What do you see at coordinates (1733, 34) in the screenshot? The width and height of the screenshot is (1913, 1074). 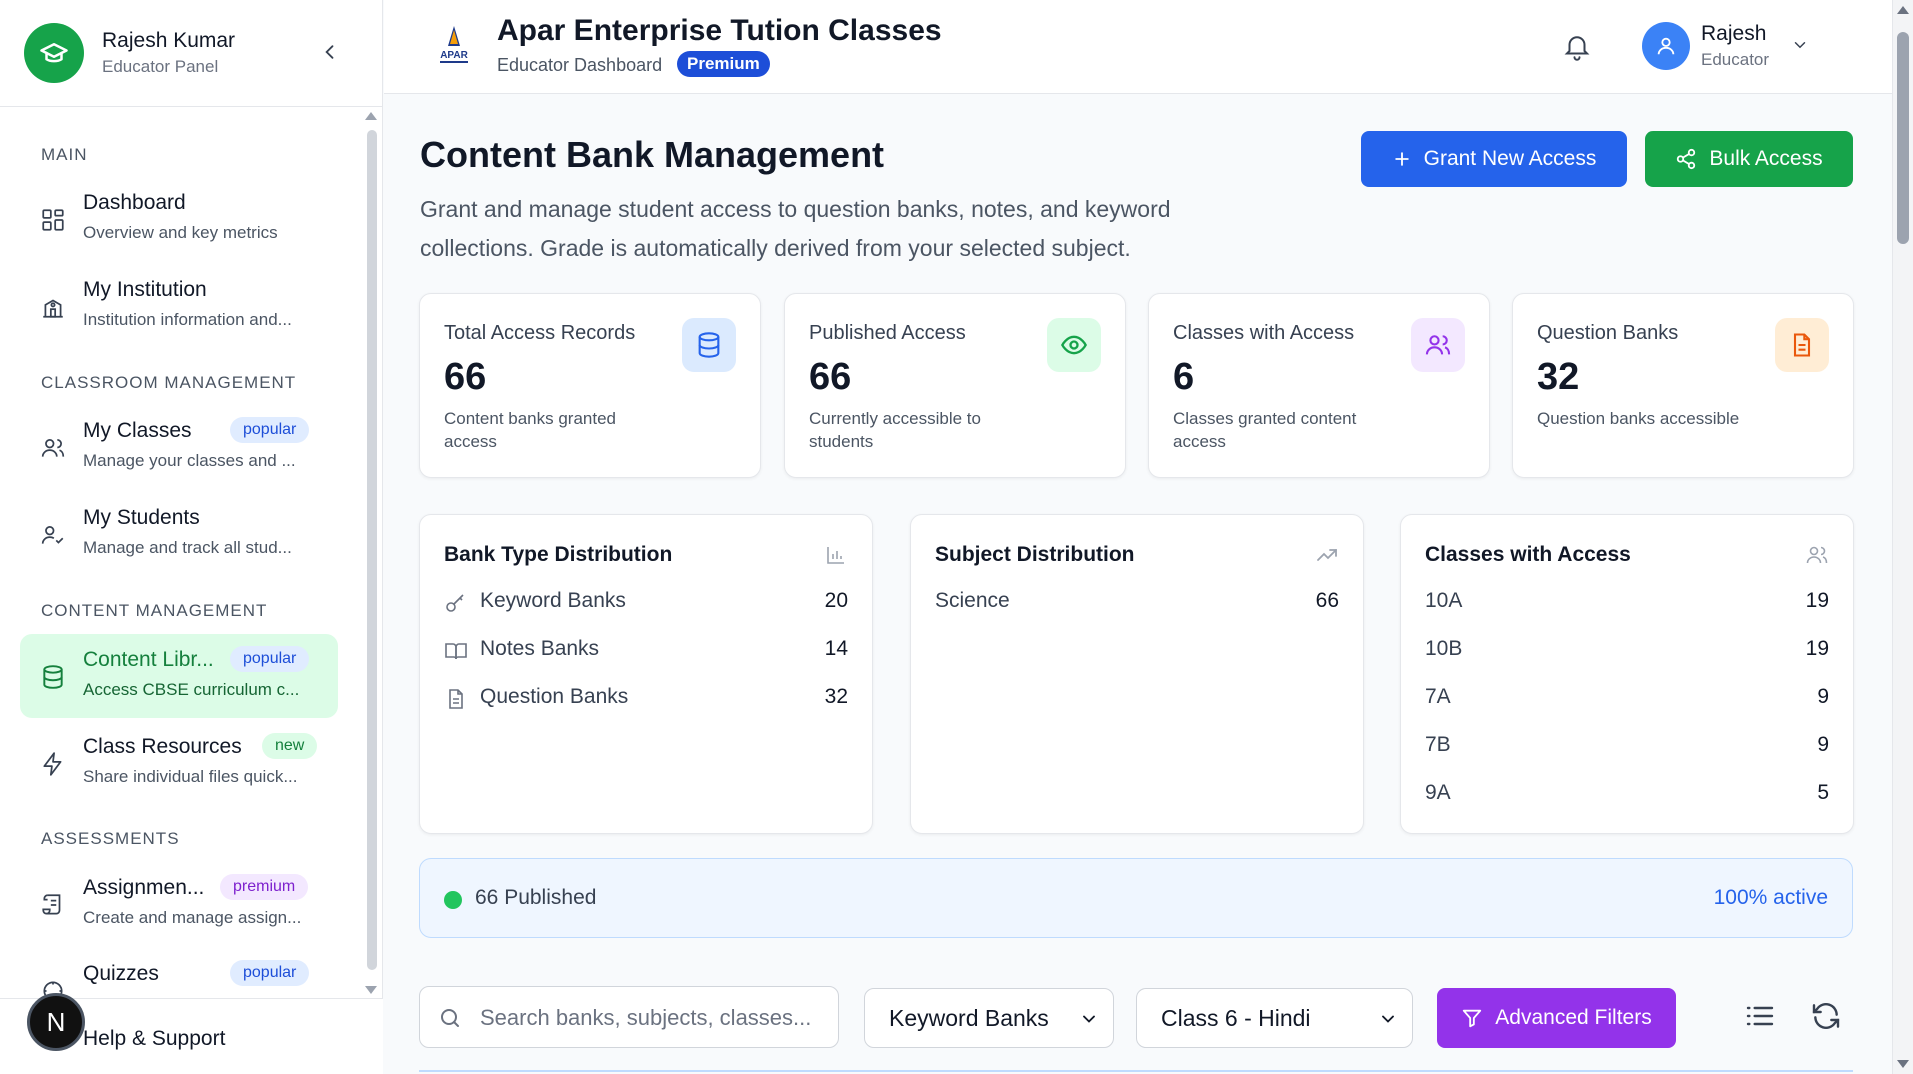 I see `topbar-user-name: Rajesh` at bounding box center [1733, 34].